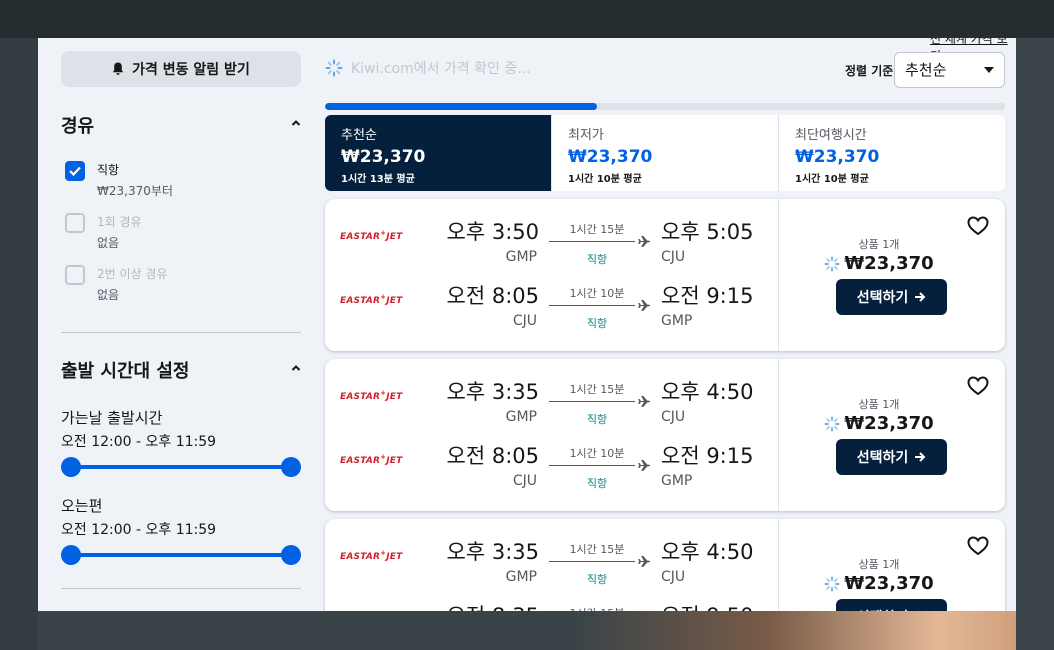 The height and width of the screenshot is (650, 1054). What do you see at coordinates (492, 232) in the screenshot?
I see `departure-time: 오후 3:50` at bounding box center [492, 232].